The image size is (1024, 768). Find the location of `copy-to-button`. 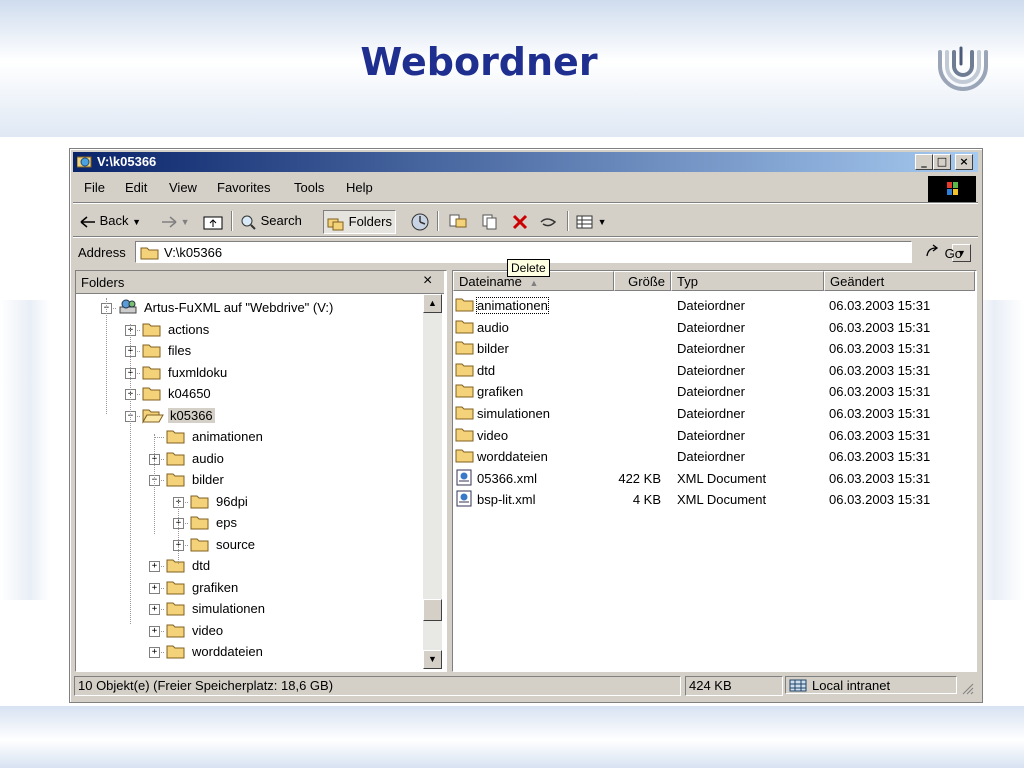

copy-to-button is located at coordinates (491, 221).